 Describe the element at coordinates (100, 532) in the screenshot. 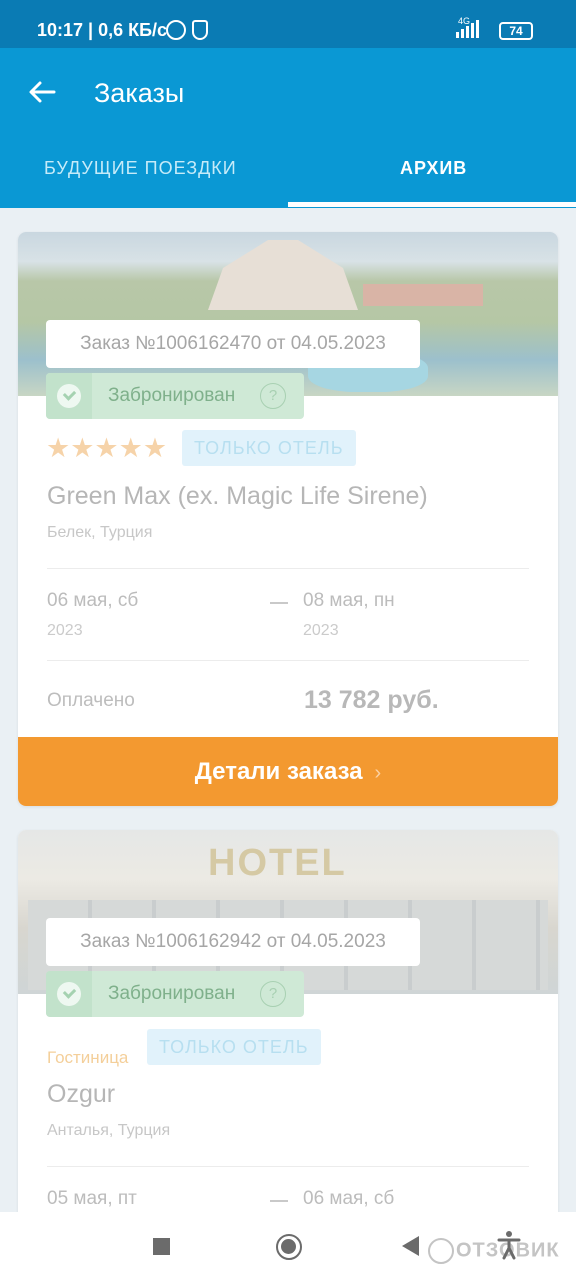

I see `hotel-location: Белек, Турция` at that location.